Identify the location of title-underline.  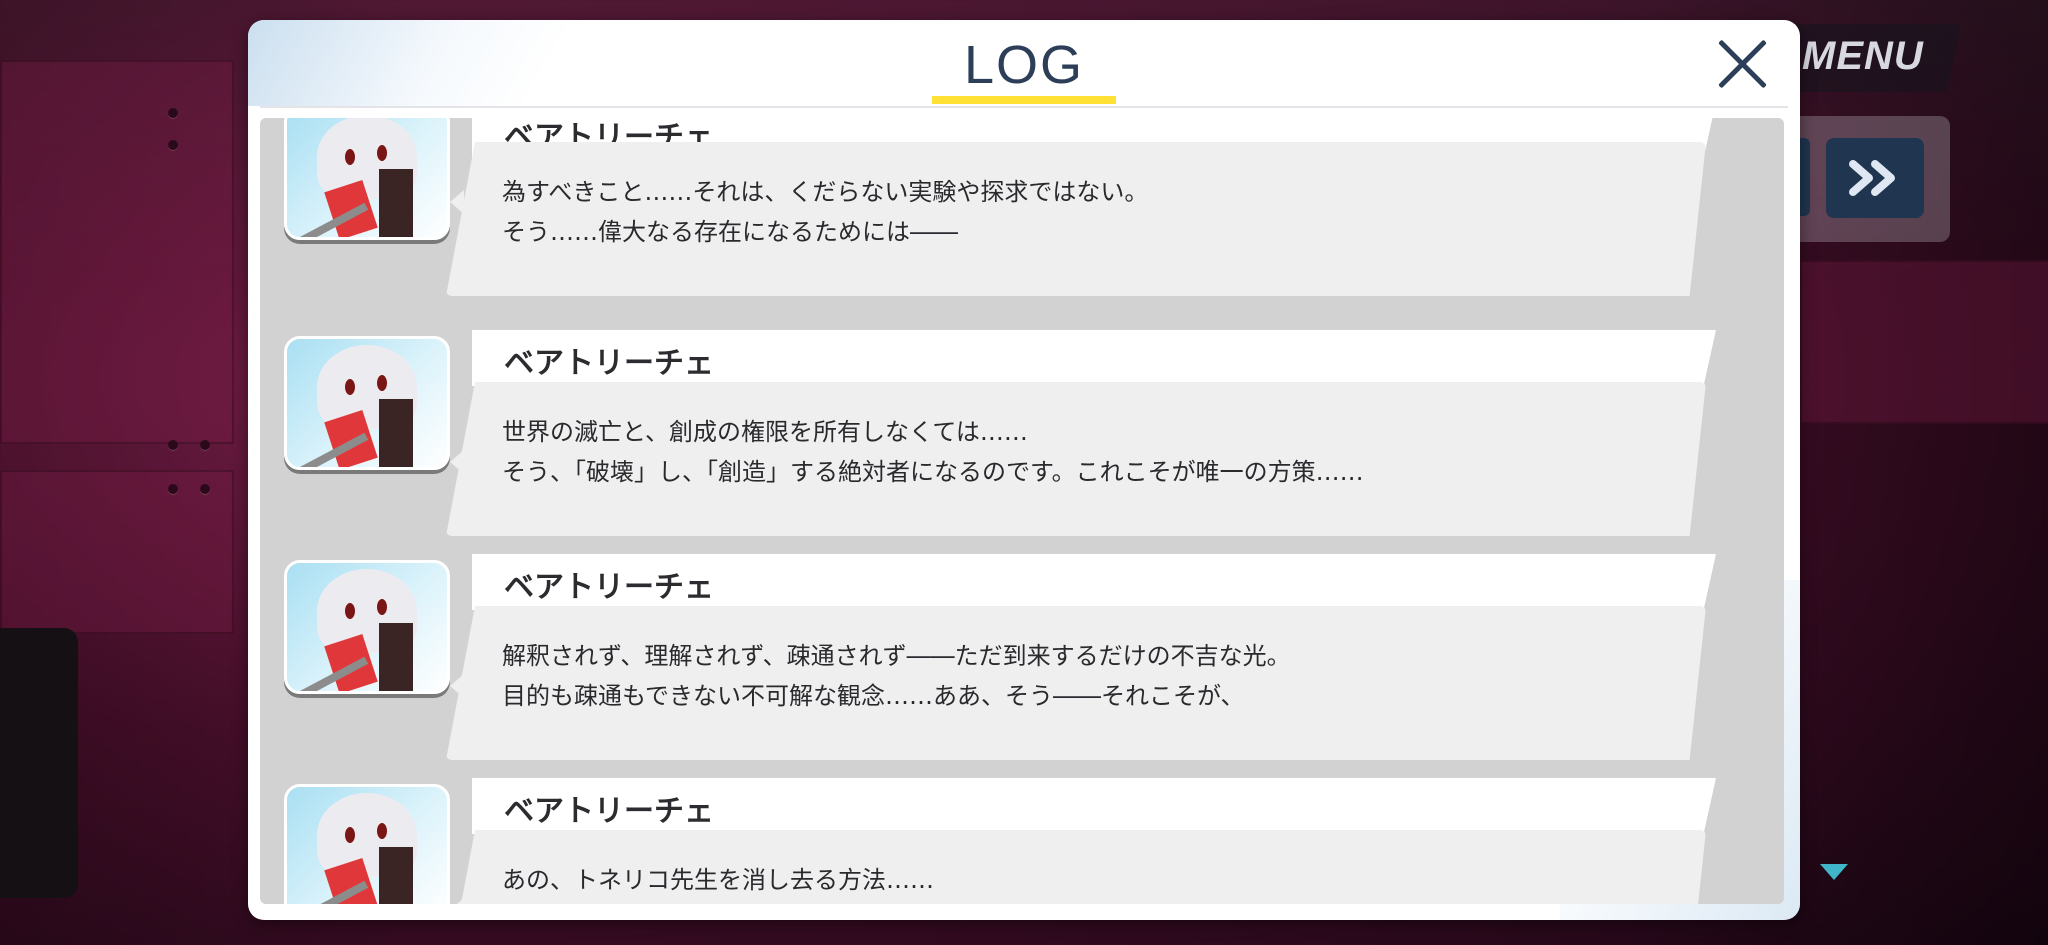
(1024, 100).